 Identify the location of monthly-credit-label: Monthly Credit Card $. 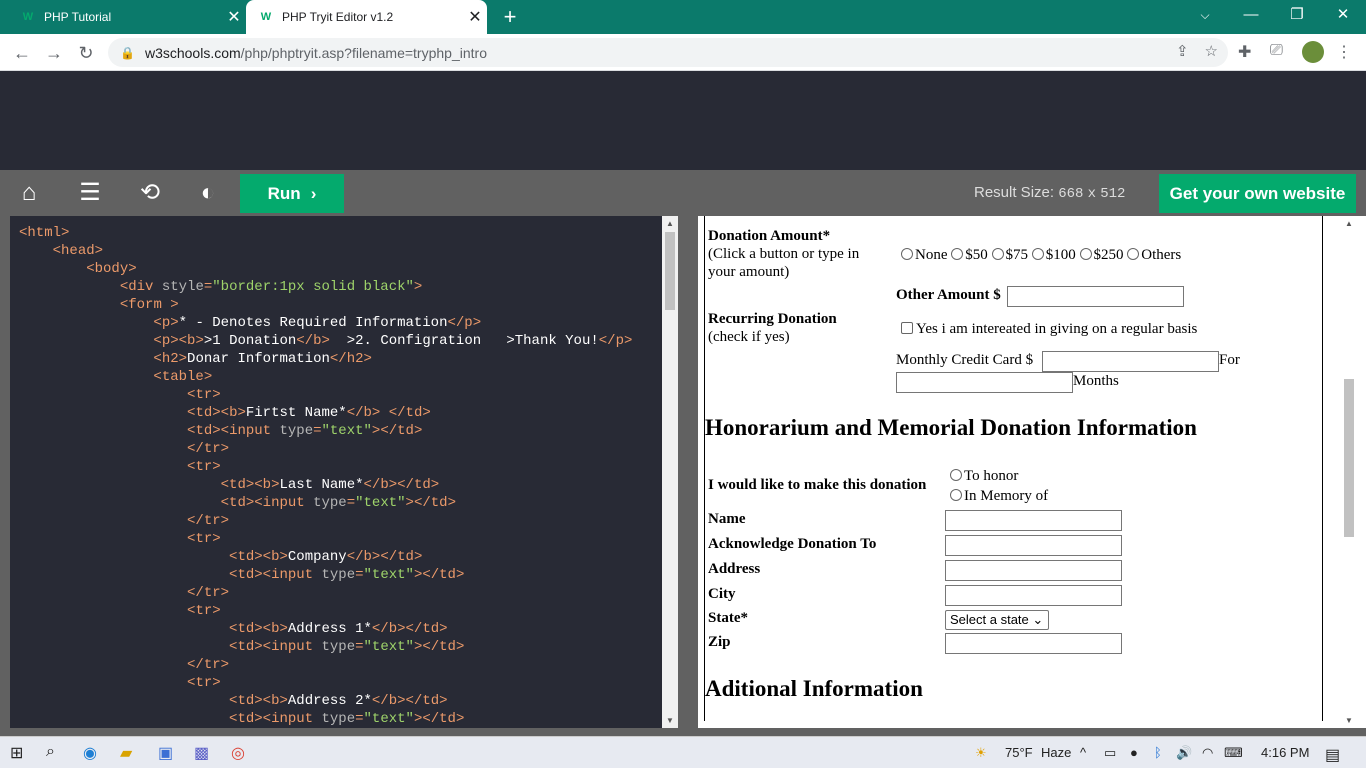
(965, 360).